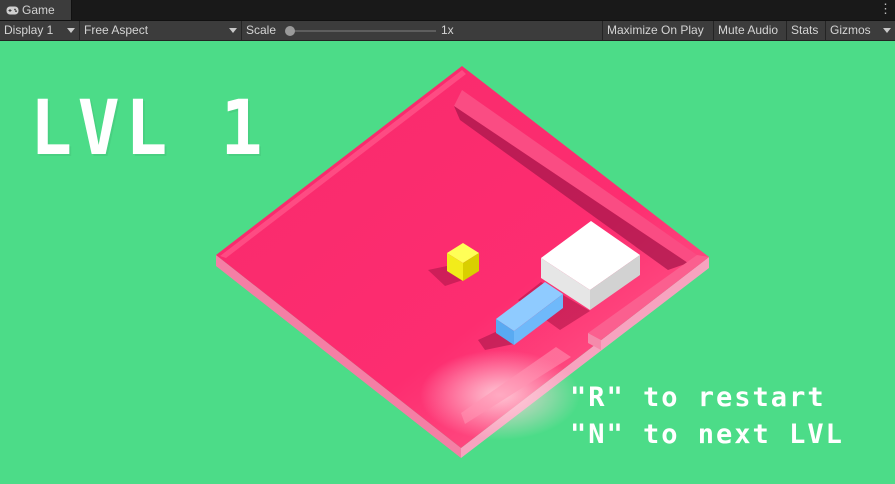 Image resolution: width=895 pixels, height=484 pixels. I want to click on scale-value: 1x, so click(447, 30).